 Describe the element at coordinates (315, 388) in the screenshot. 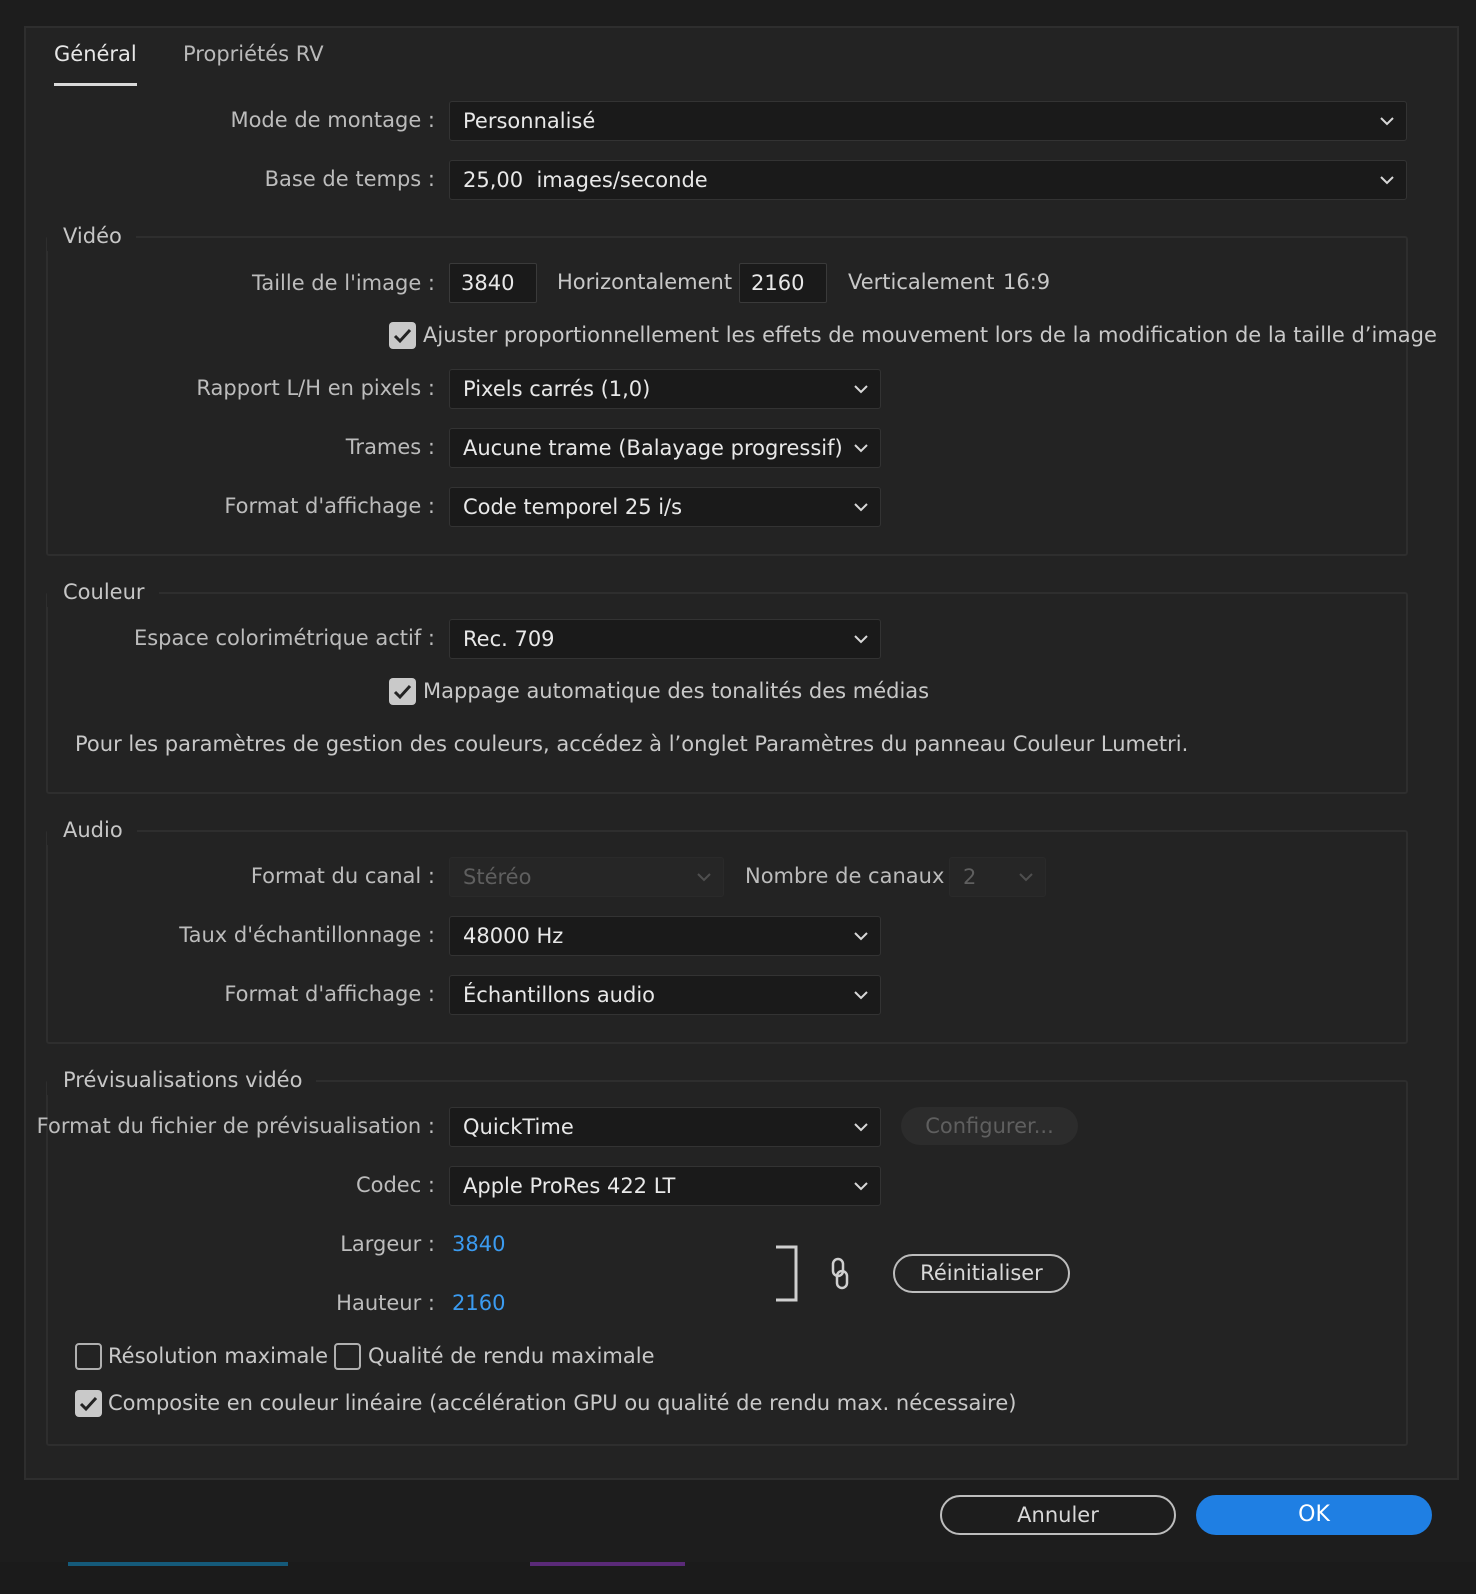

I see `pixel-aspect-label: Rapport L/H en pixels :` at that location.